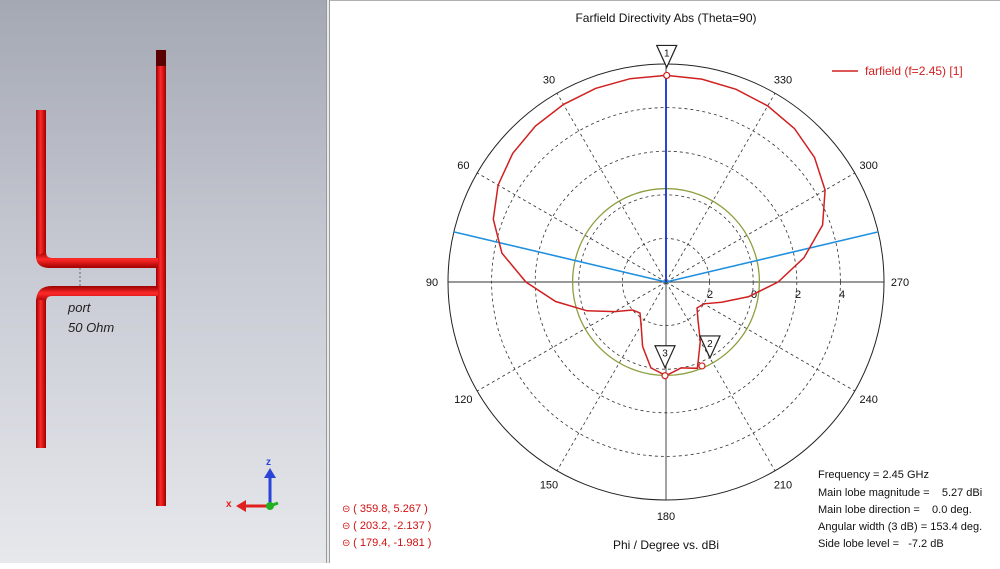 The image size is (1000, 569). I want to click on marker-flag-label-2: 2, so click(710, 344).